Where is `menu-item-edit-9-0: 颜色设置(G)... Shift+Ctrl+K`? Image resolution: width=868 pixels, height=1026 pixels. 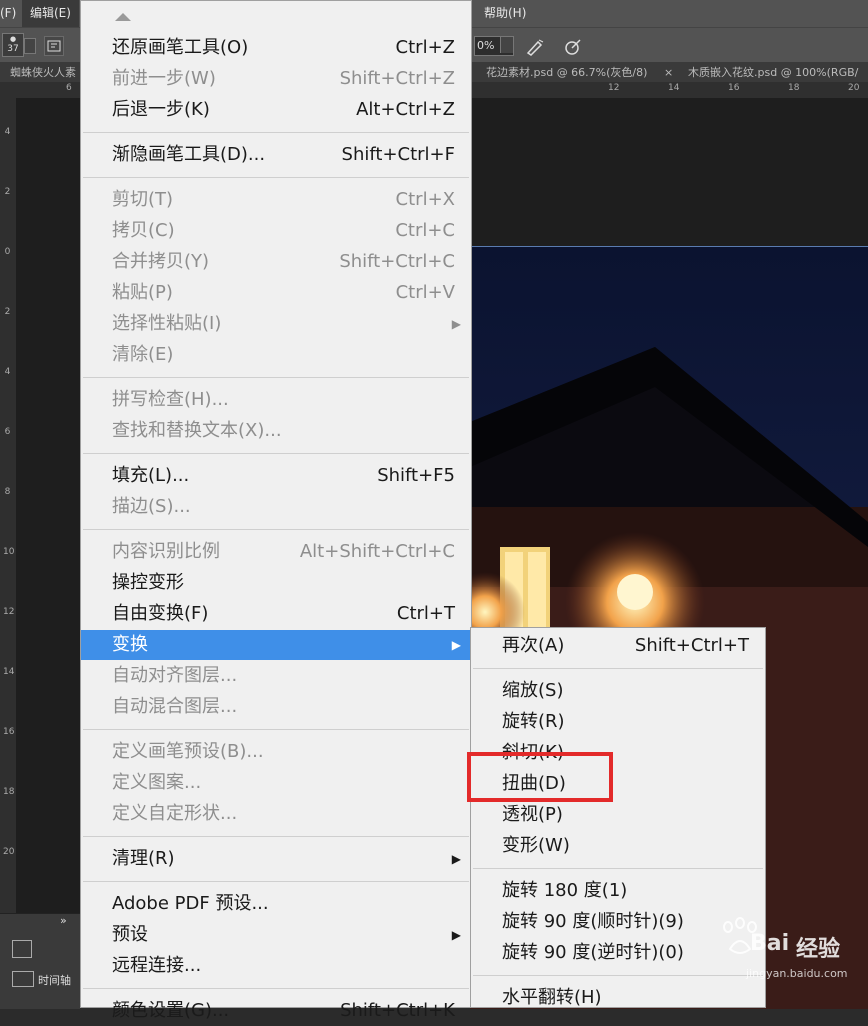
menu-item-edit-9-0: 颜色设置(G)... Shift+Ctrl+K is located at coordinates (276, 1011).